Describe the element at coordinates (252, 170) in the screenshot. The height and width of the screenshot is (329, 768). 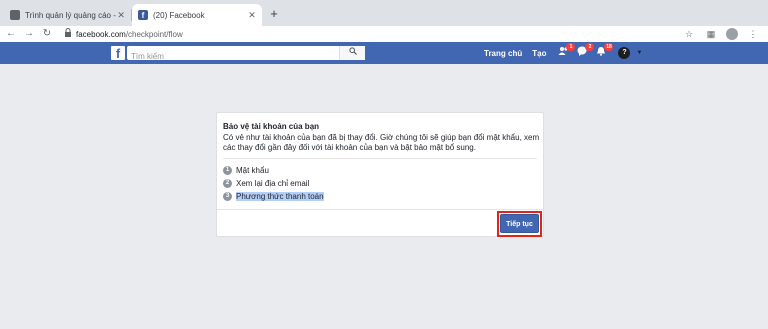
I see `step-label: Mật khẩu` at that location.